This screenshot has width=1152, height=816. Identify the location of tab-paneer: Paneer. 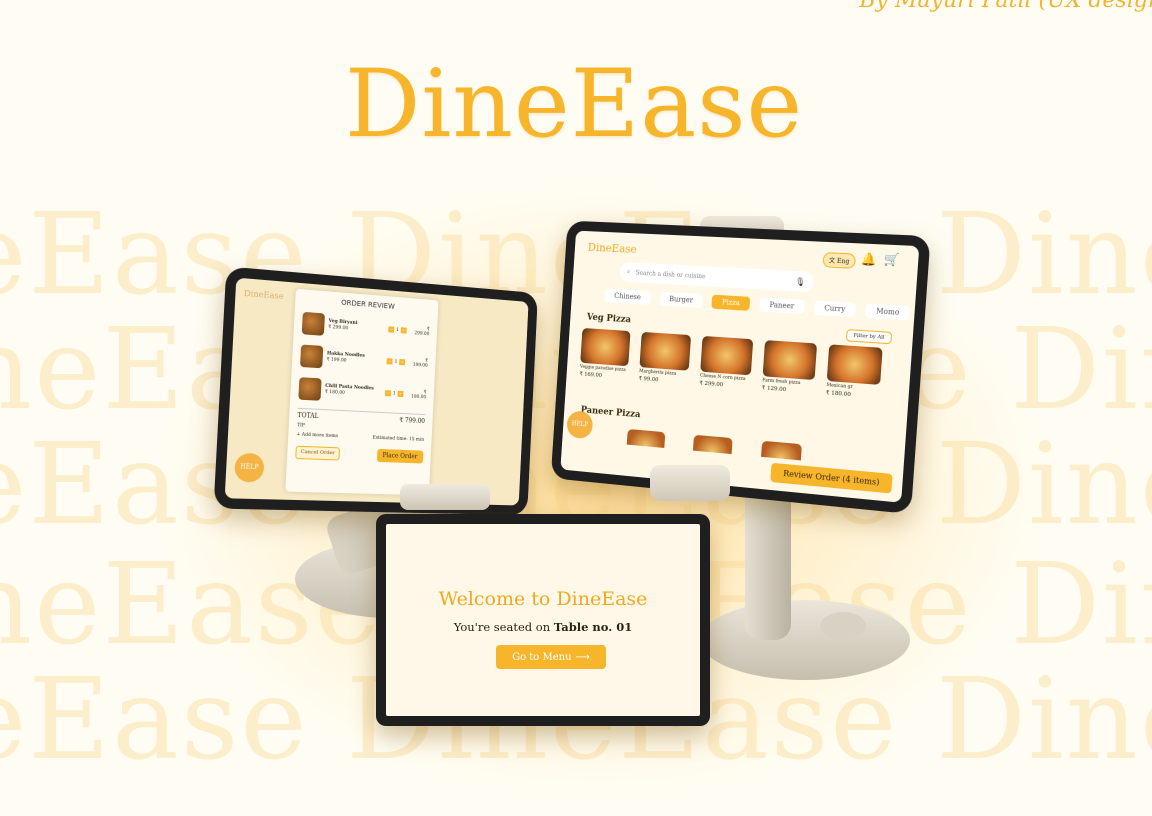
(782, 306).